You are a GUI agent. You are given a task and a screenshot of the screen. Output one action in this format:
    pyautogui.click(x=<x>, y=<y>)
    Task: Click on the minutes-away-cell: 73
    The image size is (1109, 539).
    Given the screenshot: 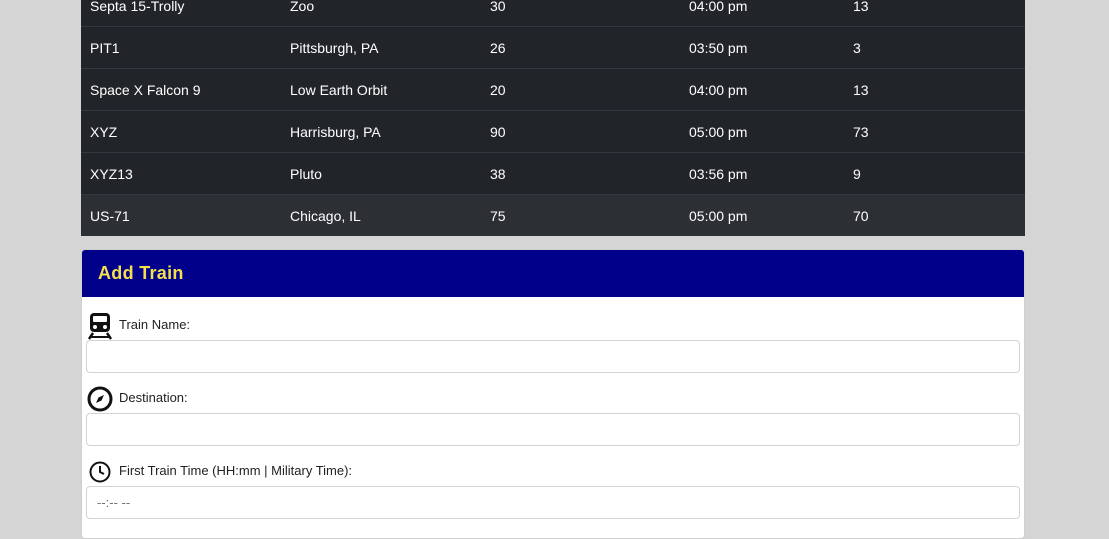 What is the action you would take?
    pyautogui.click(x=861, y=131)
    